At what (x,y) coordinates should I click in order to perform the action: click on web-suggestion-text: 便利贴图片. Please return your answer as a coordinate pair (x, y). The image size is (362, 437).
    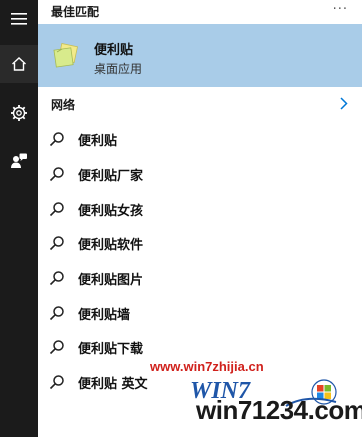
    Looking at the image, I should click on (111, 280).